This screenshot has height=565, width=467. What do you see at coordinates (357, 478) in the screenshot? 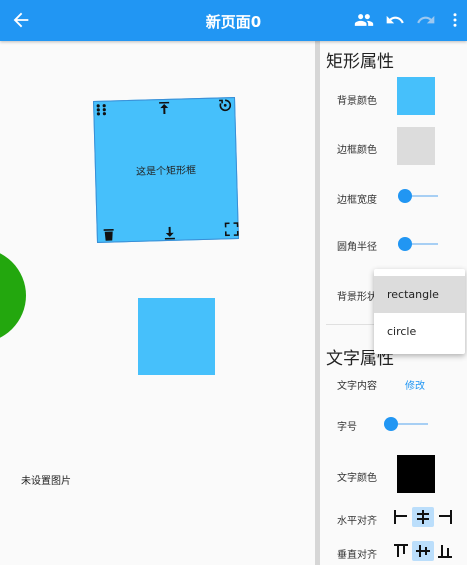
I see `text-color-label: 文字颜色` at bounding box center [357, 478].